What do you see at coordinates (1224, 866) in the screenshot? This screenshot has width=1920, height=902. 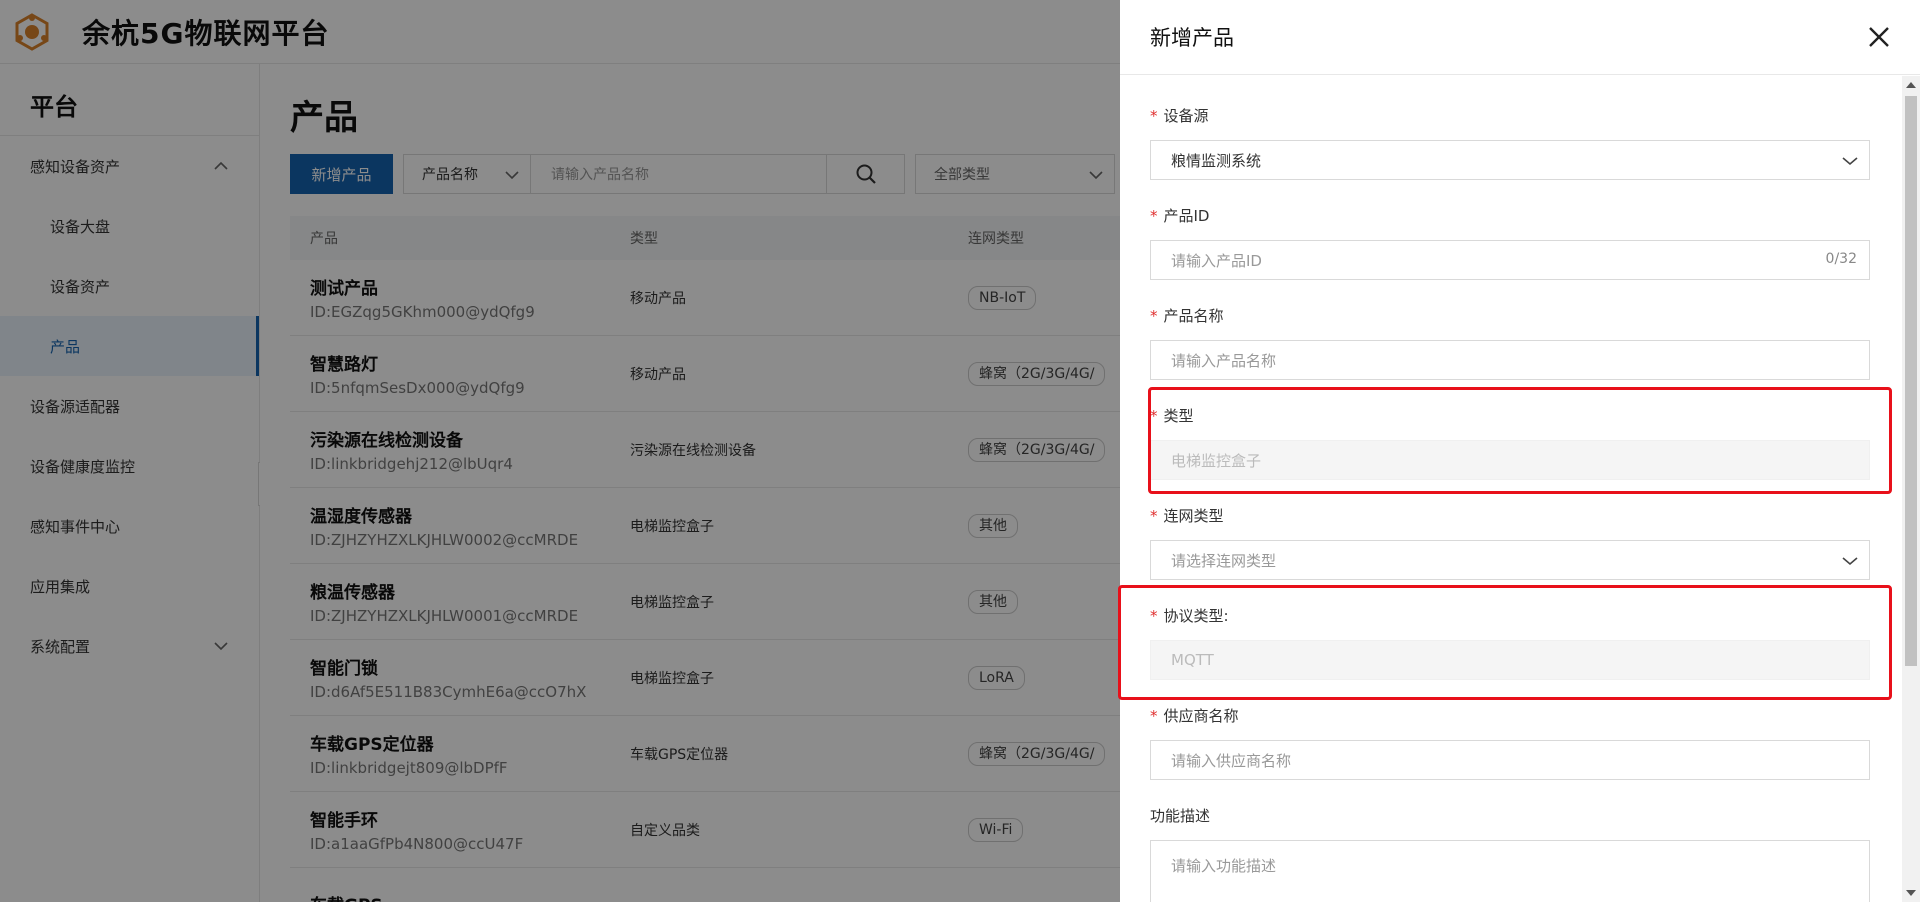 I see `description-placeholder: 请输入功能描述` at bounding box center [1224, 866].